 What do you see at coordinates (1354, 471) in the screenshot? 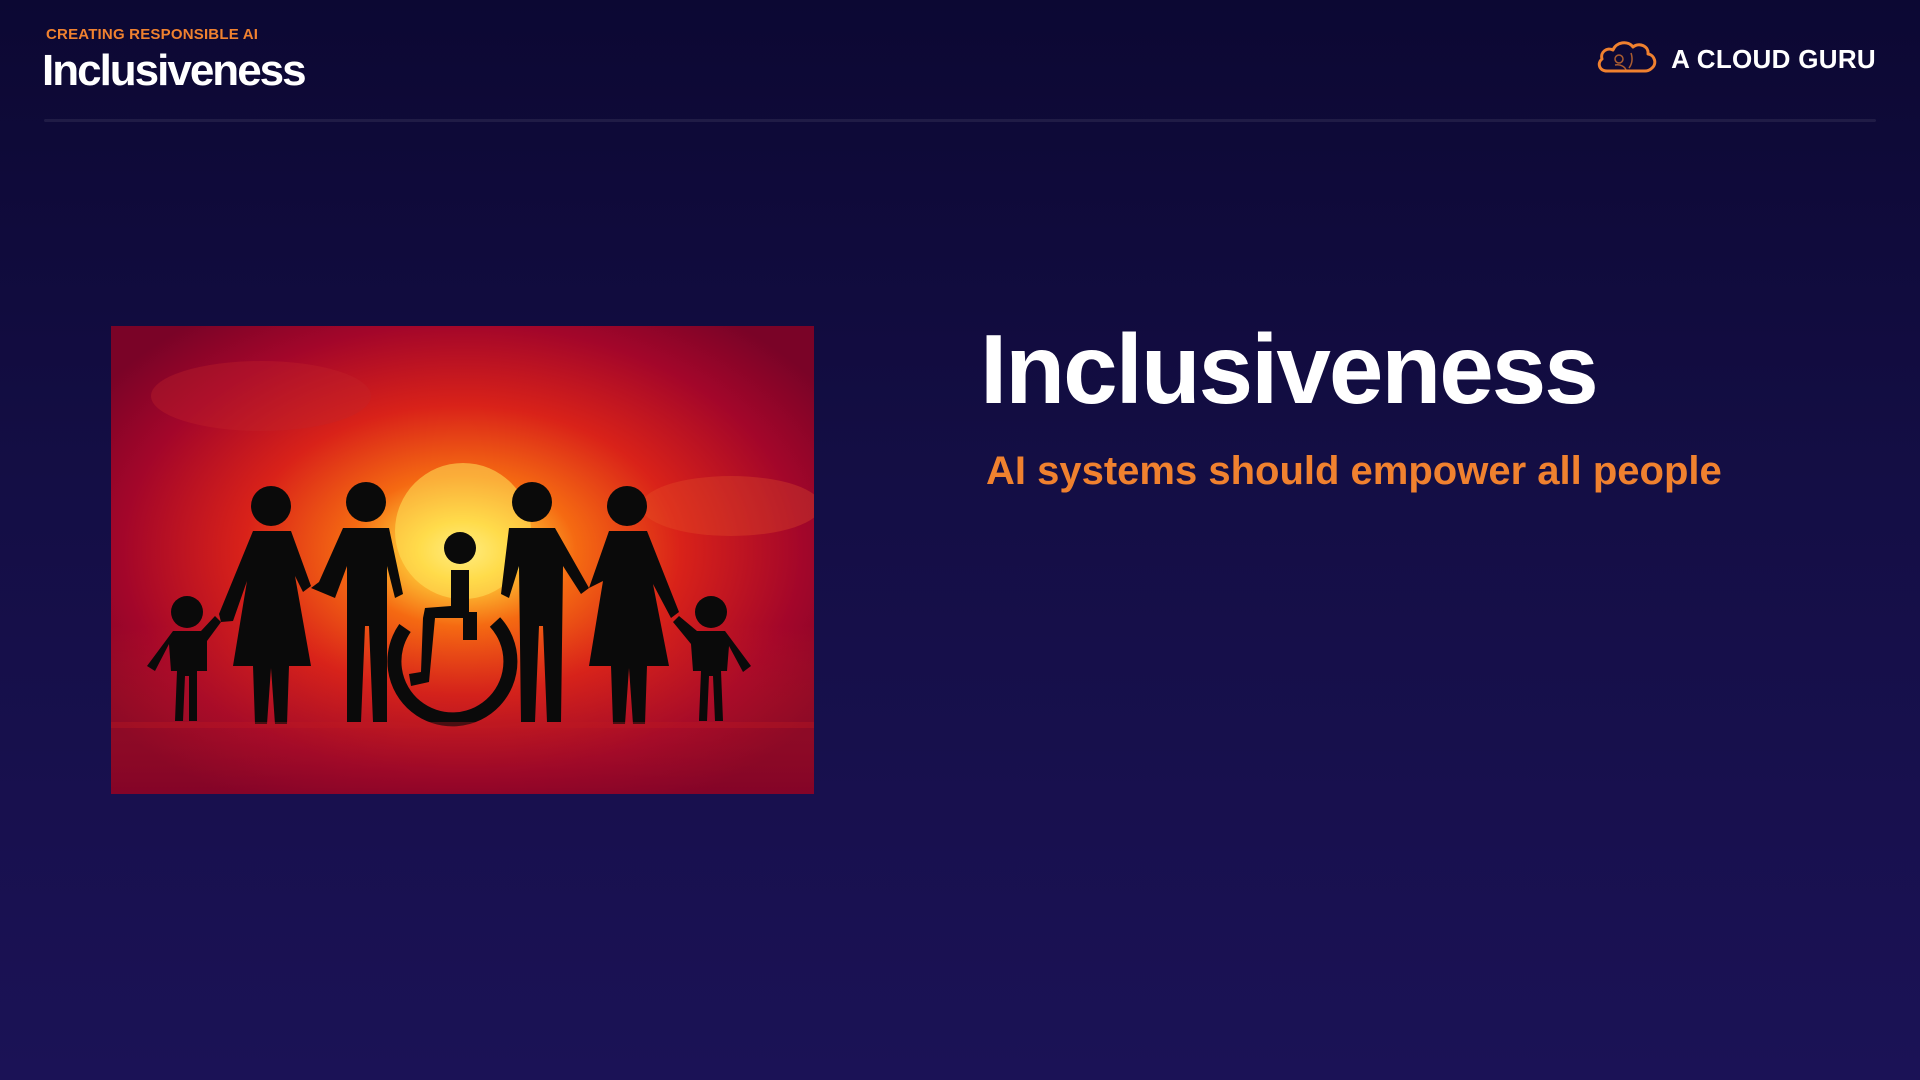
I see `slide-subtitle: AI systems should empower all people` at bounding box center [1354, 471].